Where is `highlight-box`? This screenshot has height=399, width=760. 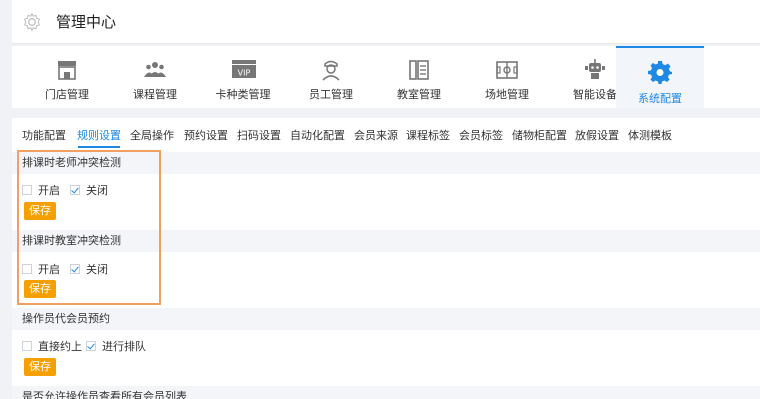
highlight-box is located at coordinates (89, 227).